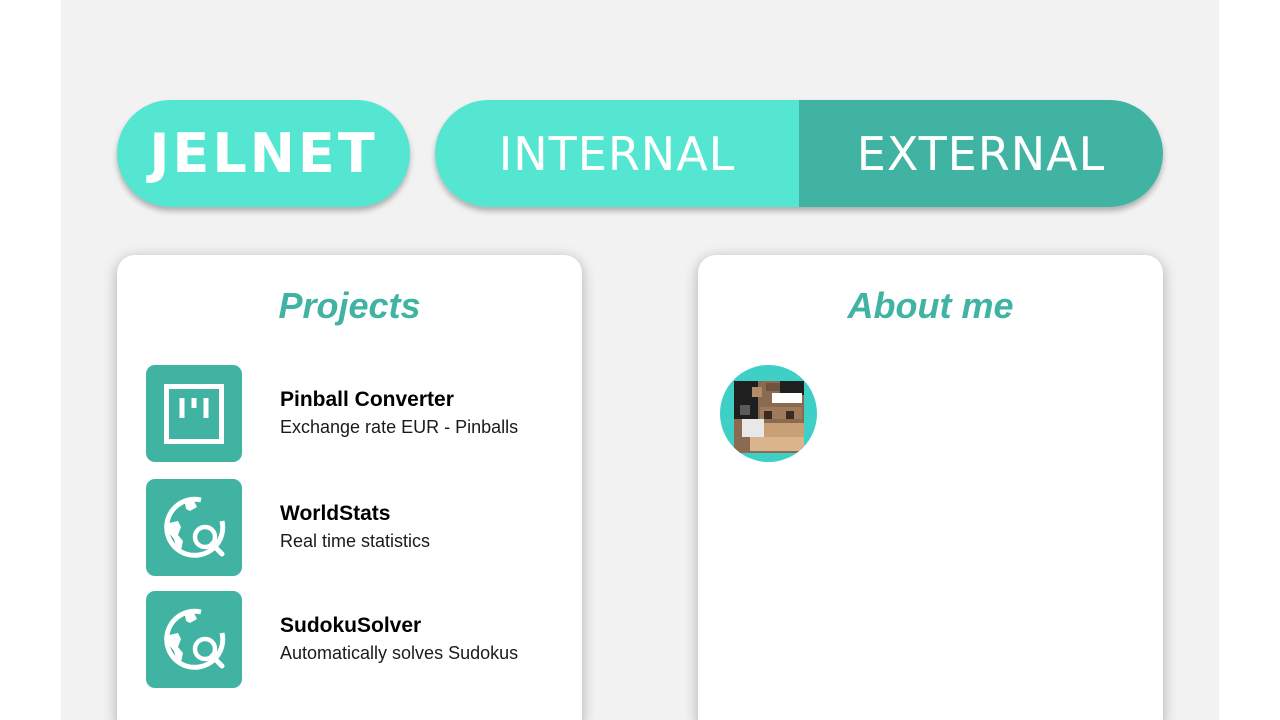  Describe the element at coordinates (399, 652) in the screenshot. I see `project-description: Automatically solves Sudokus` at that location.